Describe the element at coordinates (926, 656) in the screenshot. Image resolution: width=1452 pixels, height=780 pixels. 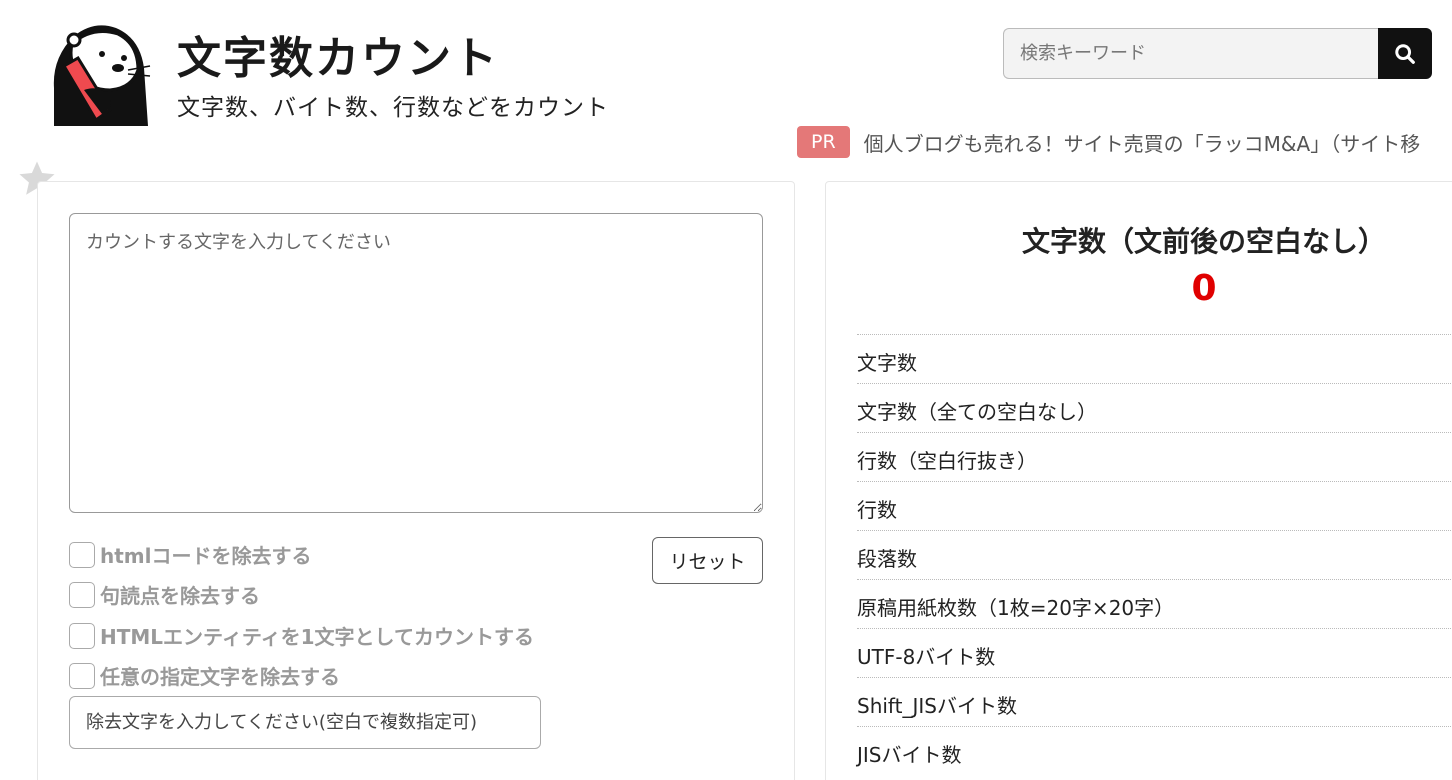
I see `stat-label: UTF-8バイト数` at that location.